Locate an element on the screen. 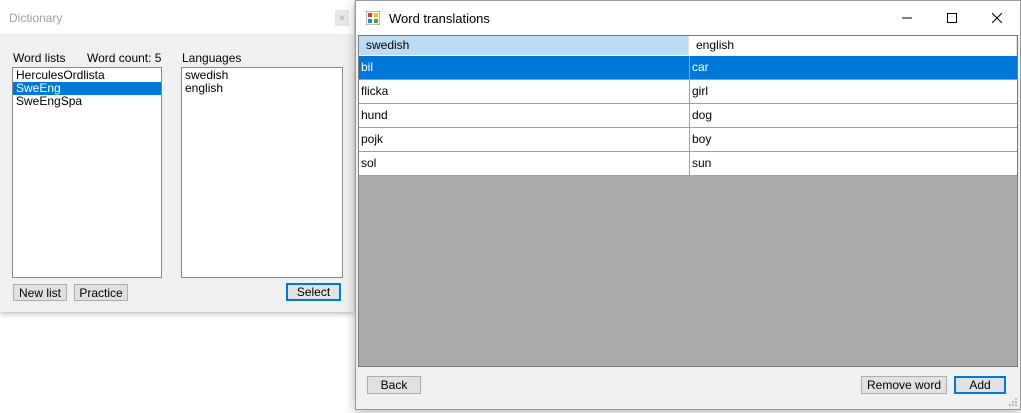 Image resolution: width=1021 pixels, height=413 pixels. cell-swedish: pojk is located at coordinates (524, 139).